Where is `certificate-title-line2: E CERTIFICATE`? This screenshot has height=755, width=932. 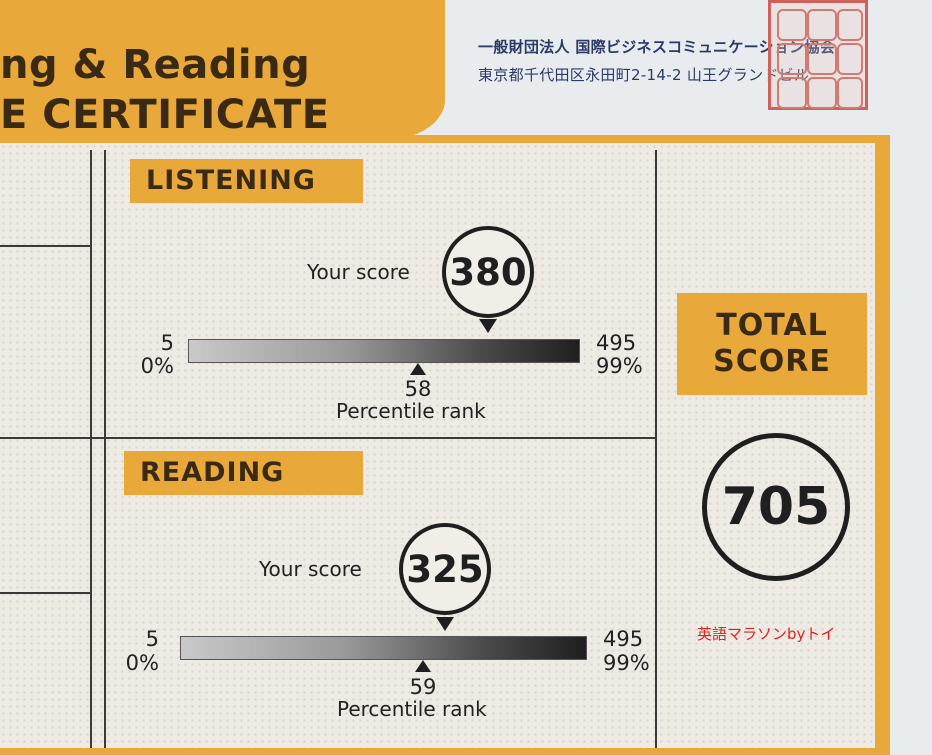 certificate-title-line2: E CERTIFICATE is located at coordinates (165, 115).